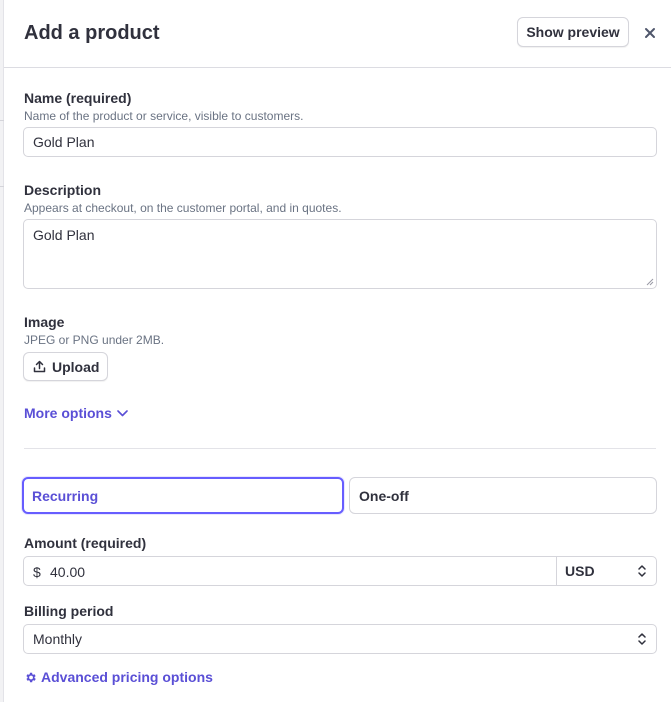 This screenshot has height=702, width=671. I want to click on description-value: Gold Plan, so click(64, 235).